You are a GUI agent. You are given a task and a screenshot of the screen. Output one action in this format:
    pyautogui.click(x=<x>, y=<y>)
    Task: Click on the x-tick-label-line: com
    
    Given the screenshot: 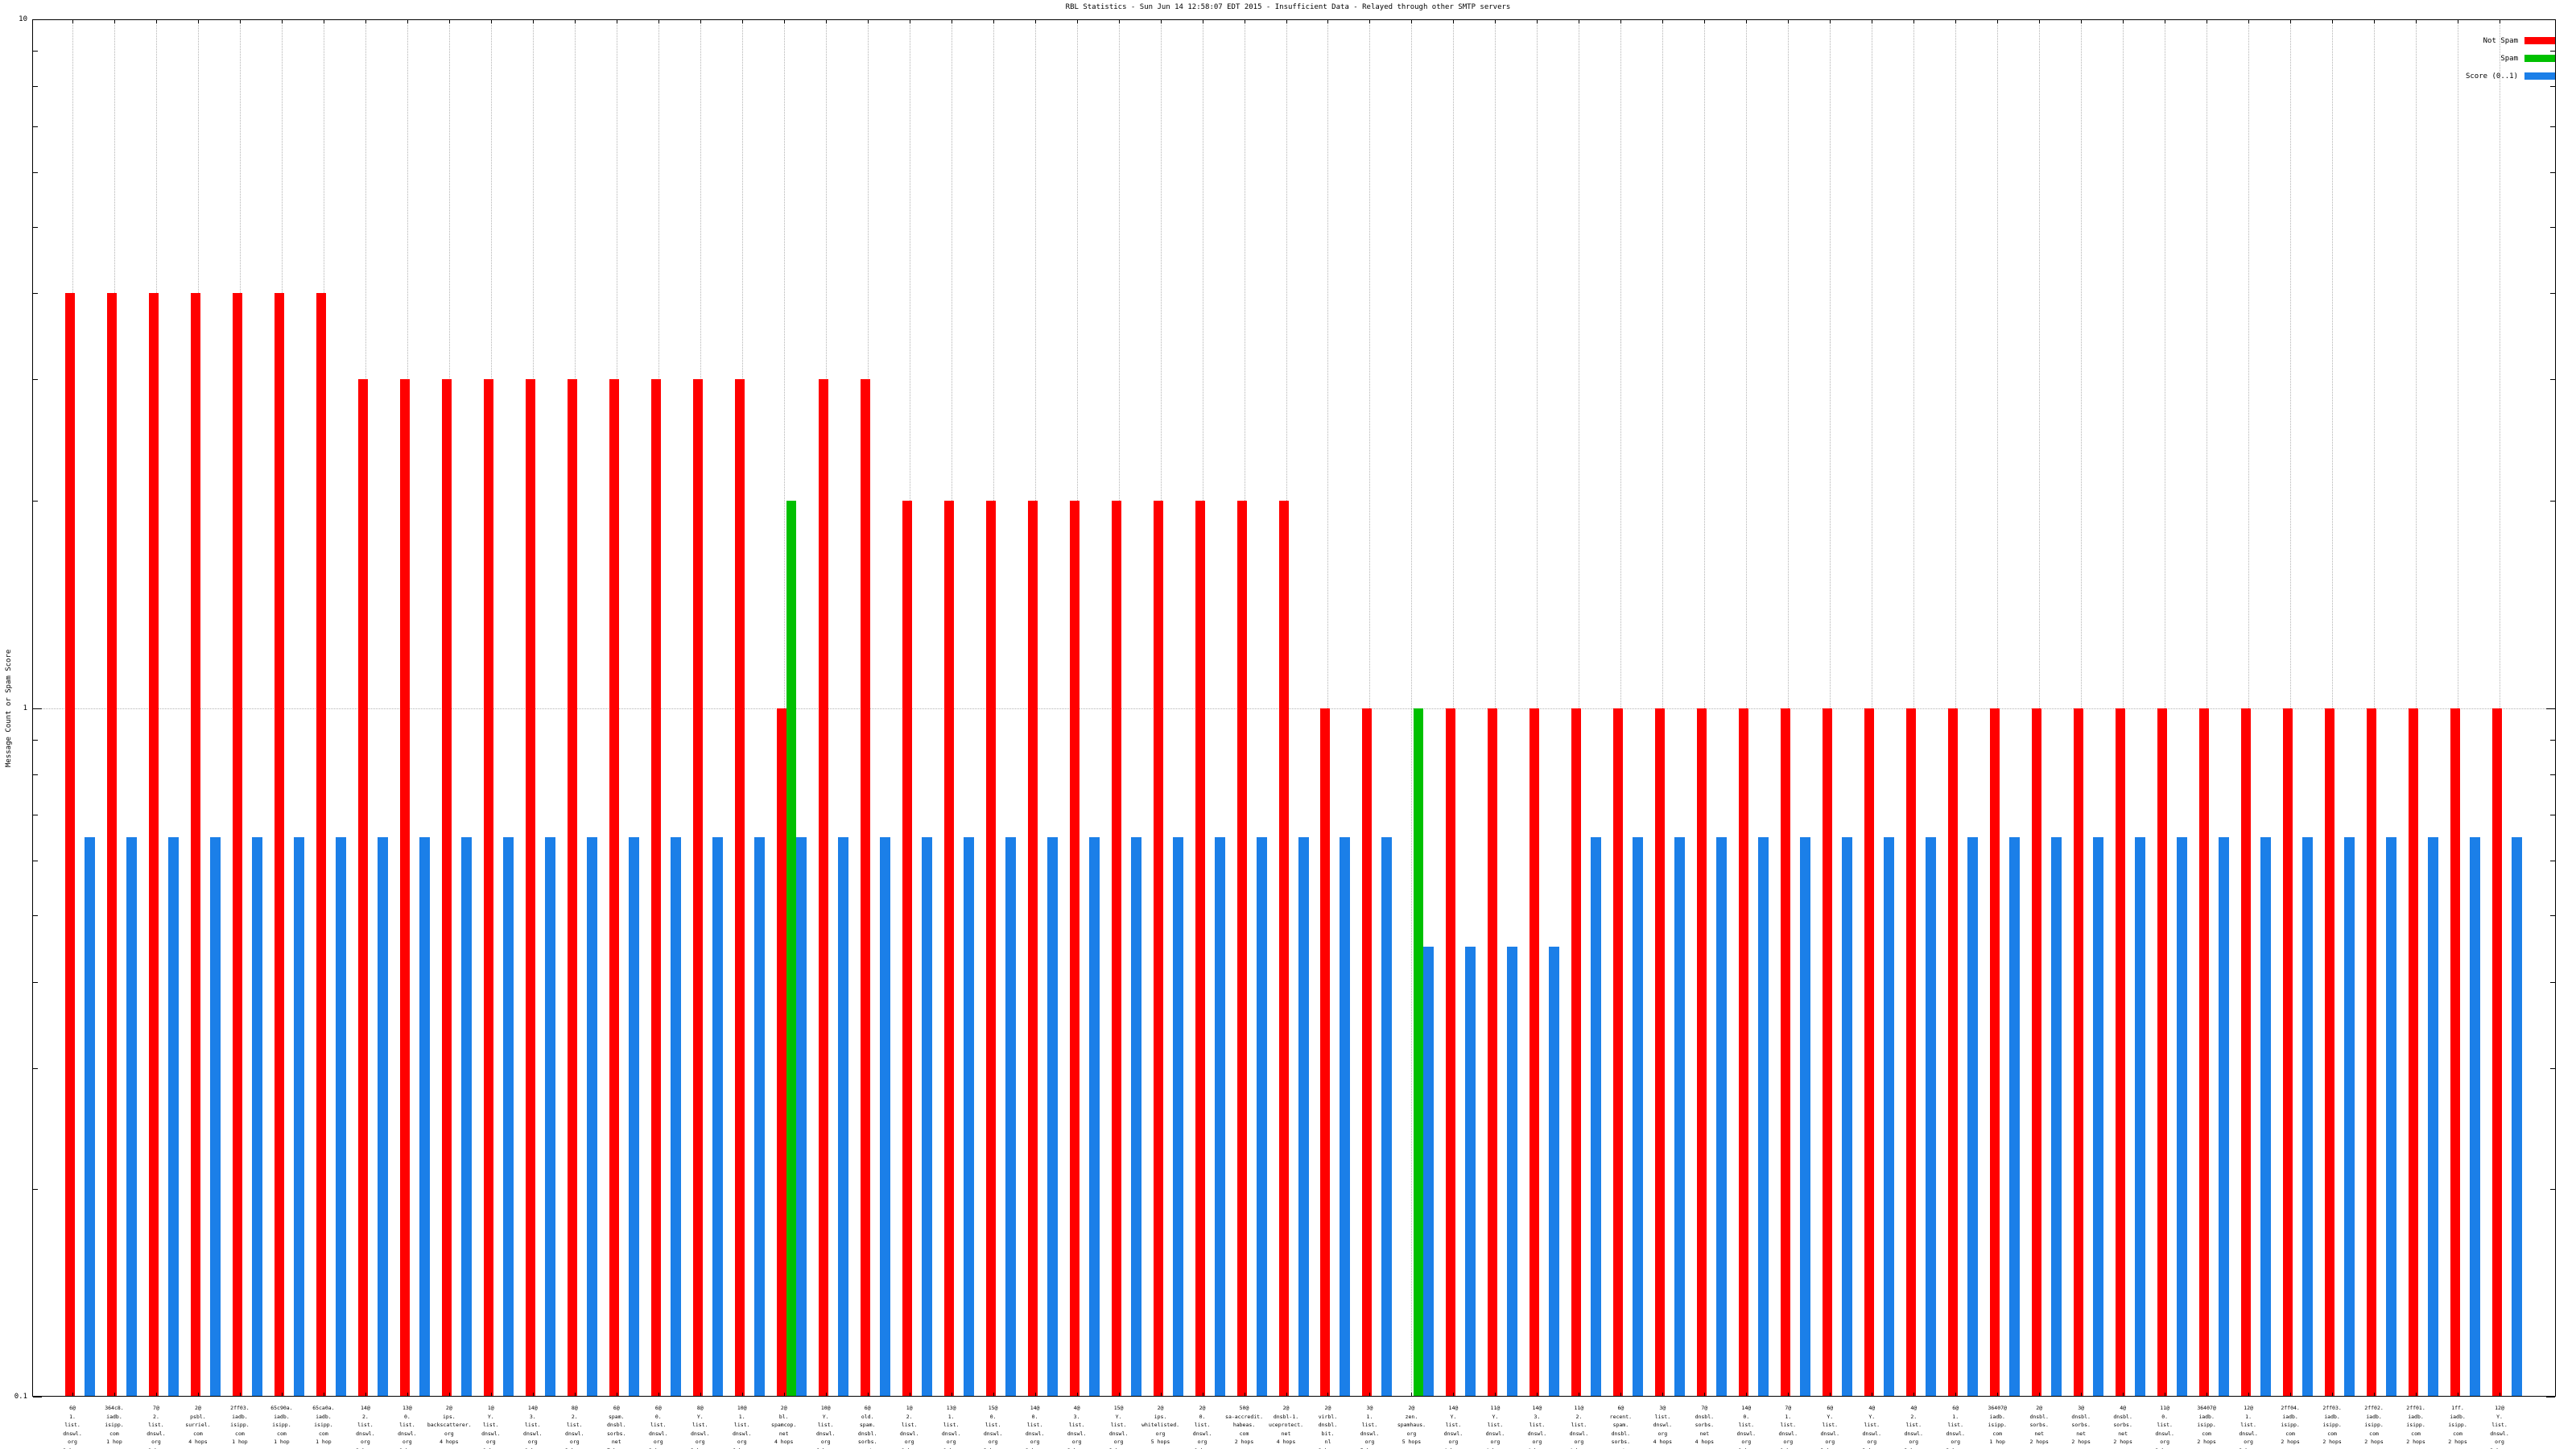 What is the action you would take?
    pyautogui.click(x=2457, y=1433)
    